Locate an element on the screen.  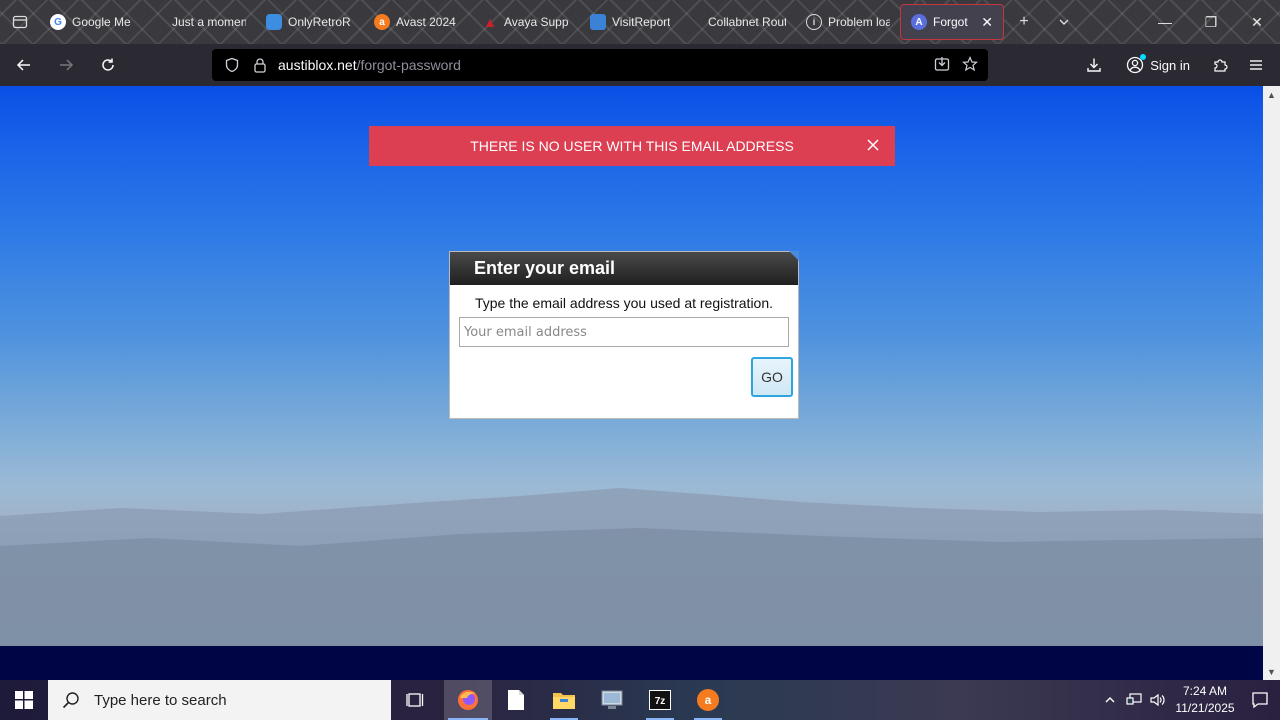
firefox-icon is located at coordinates (468, 700).